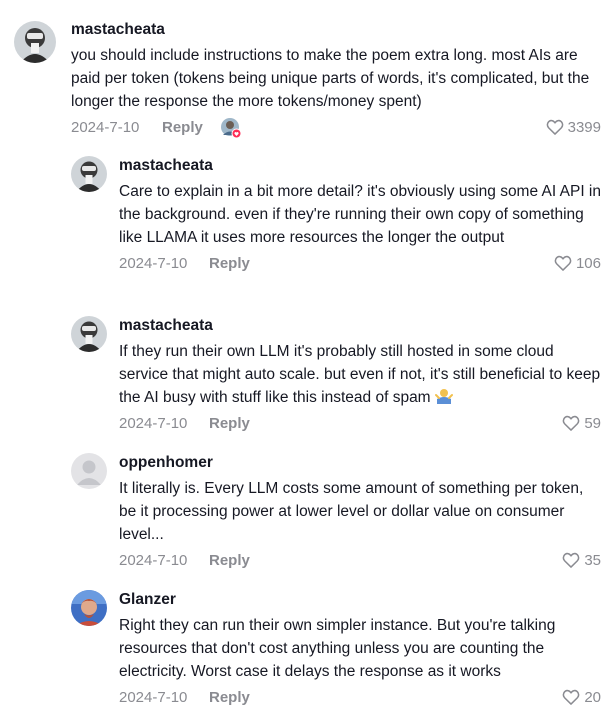  What do you see at coordinates (360, 264) in the screenshot?
I see `comment-meta: 2024-7-10 Reply 106` at bounding box center [360, 264].